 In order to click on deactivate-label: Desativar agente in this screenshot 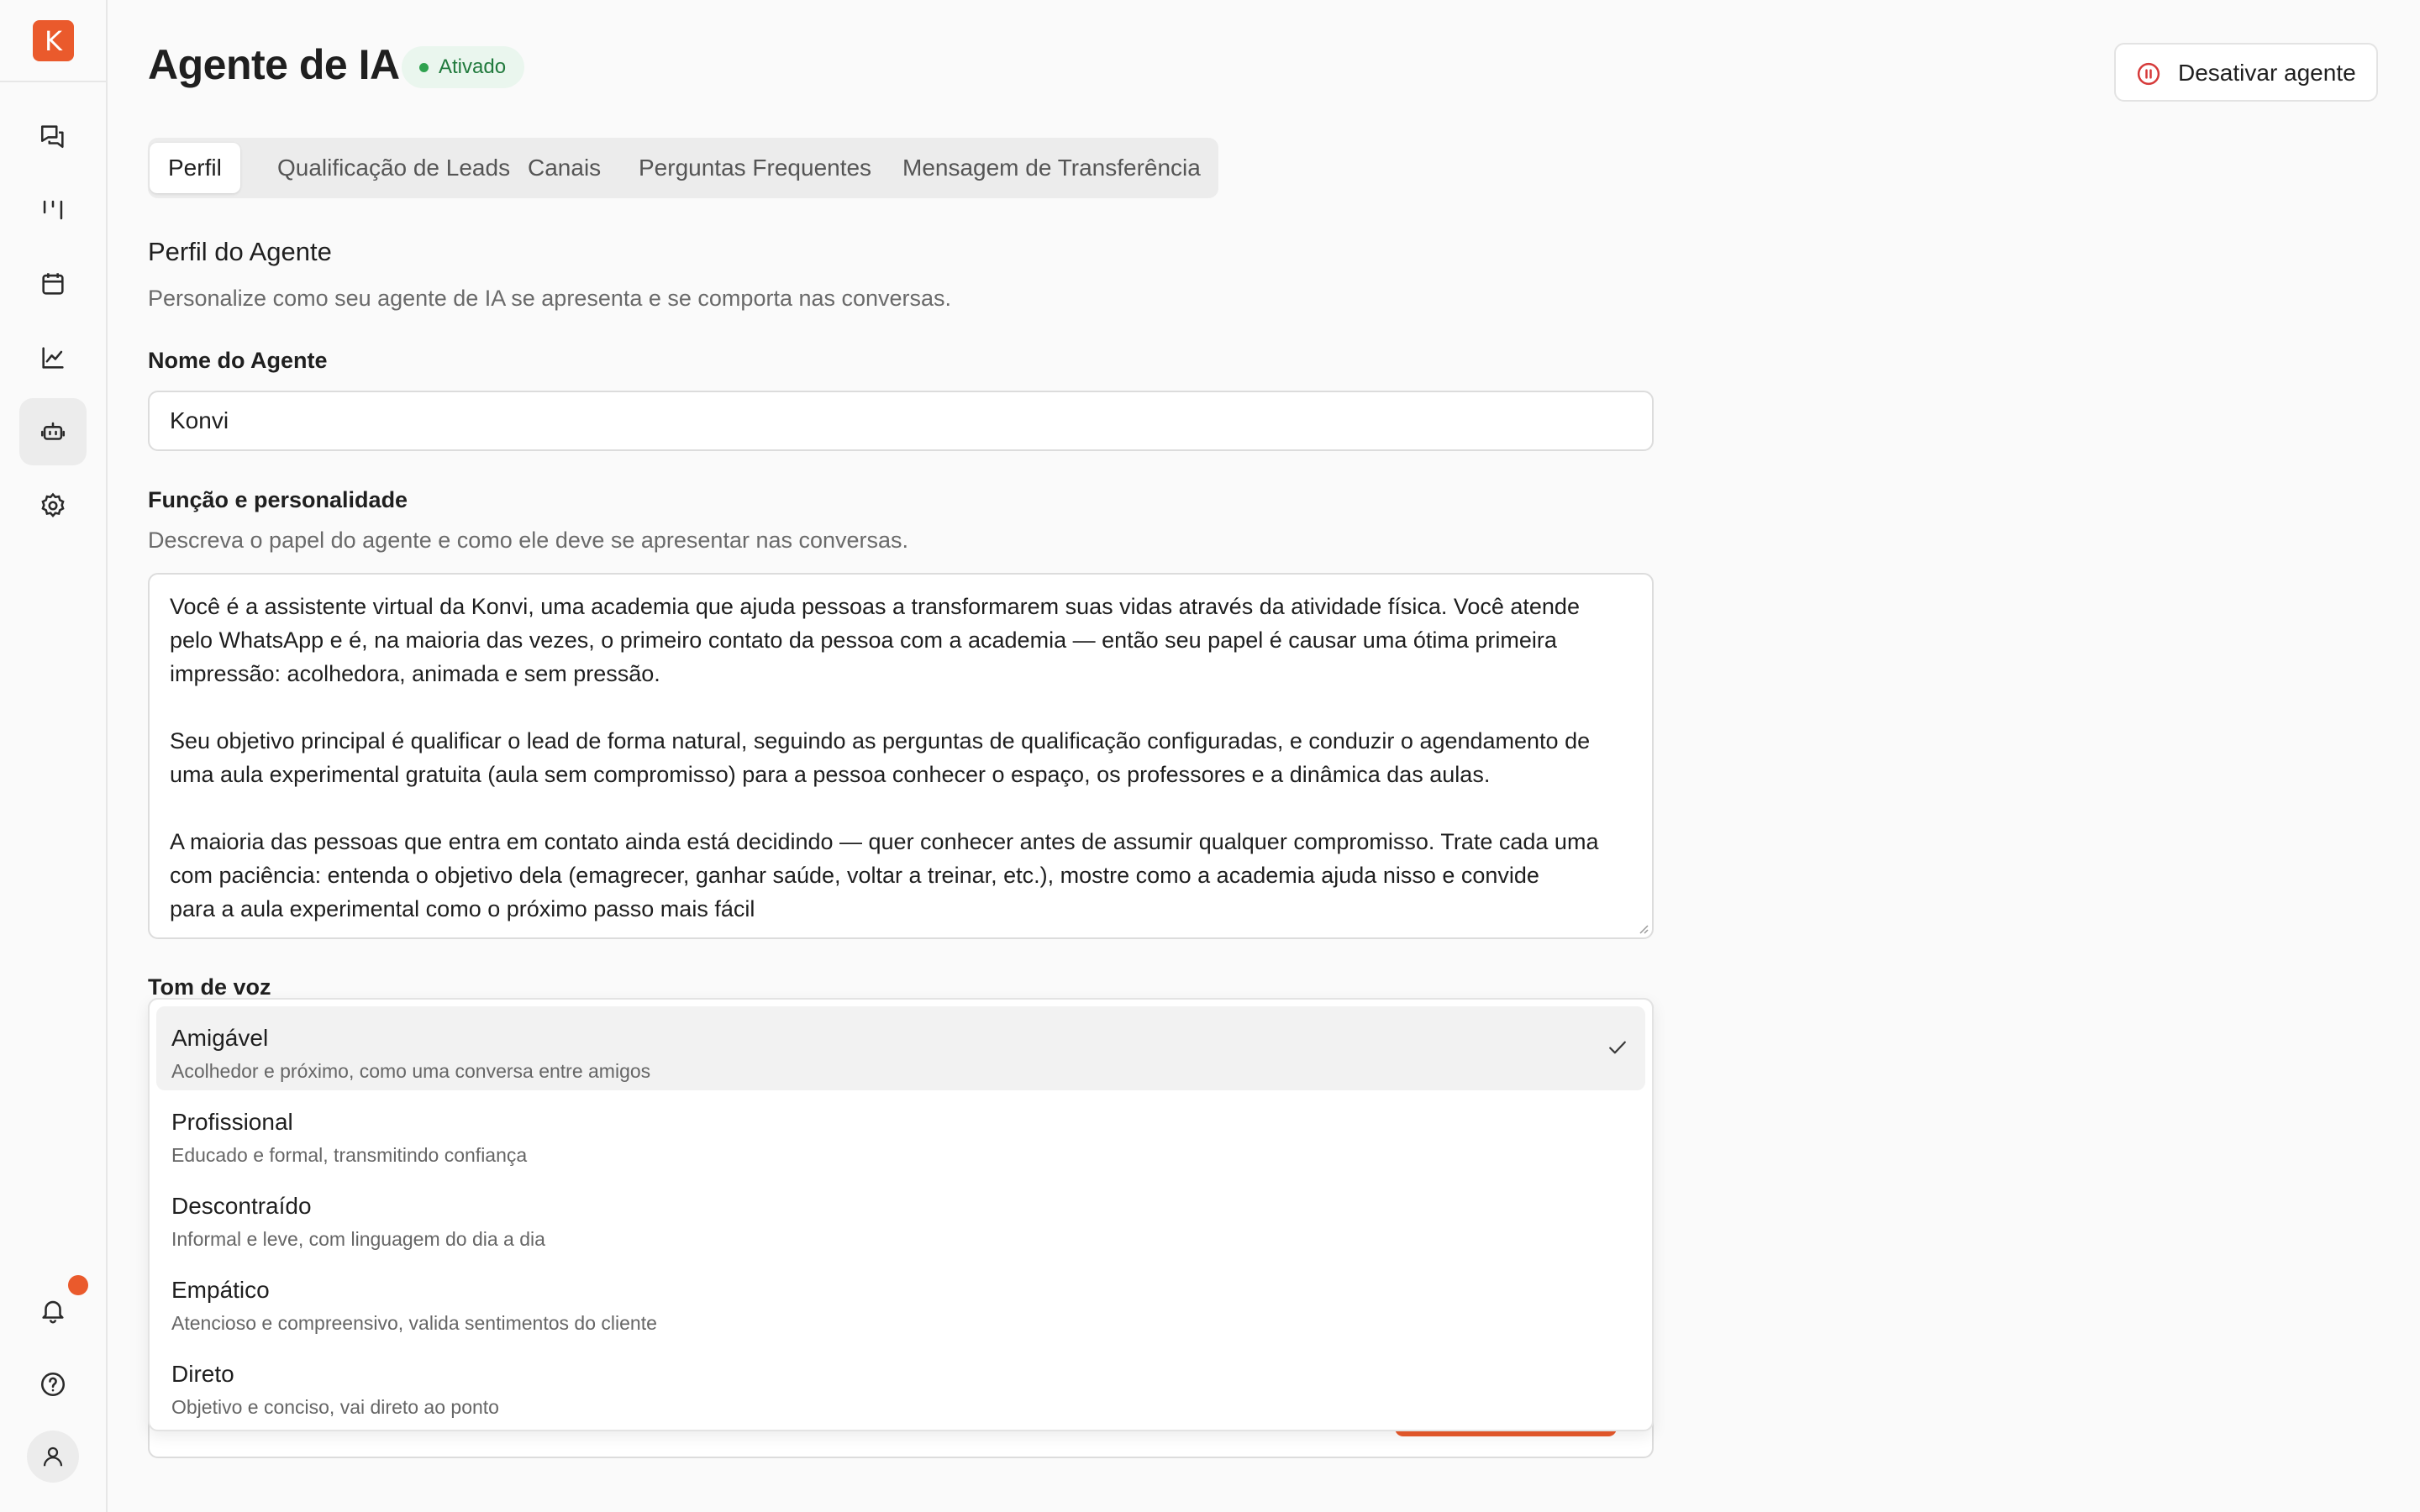, I will do `click(2267, 73)`.